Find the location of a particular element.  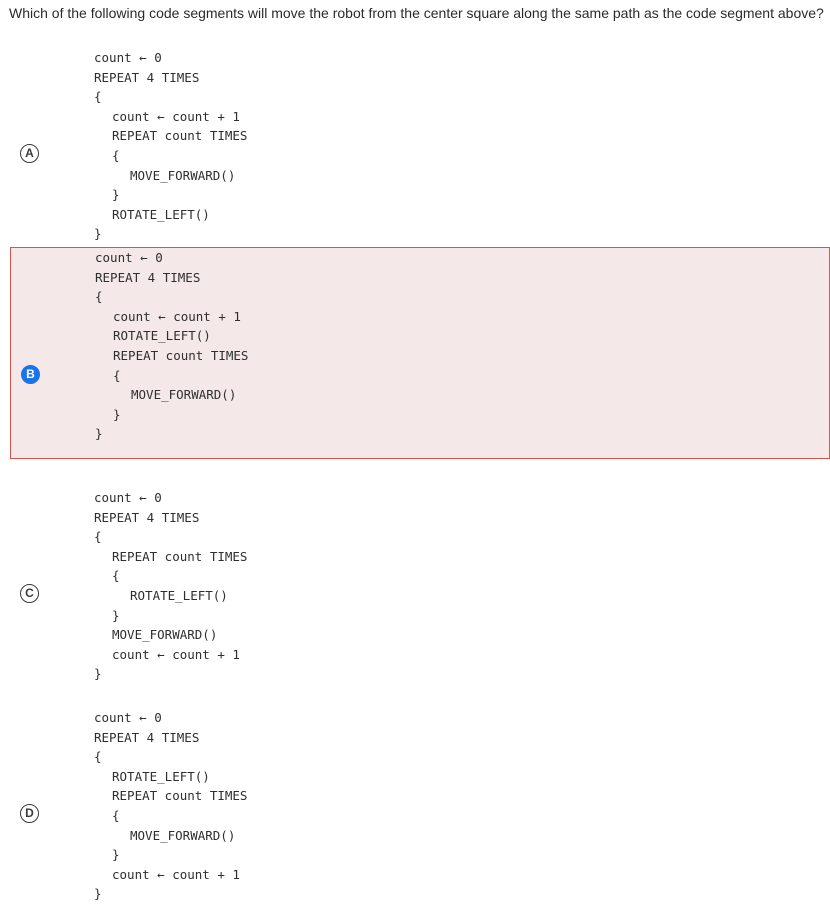

choice-letter-c: C is located at coordinates (29, 593).